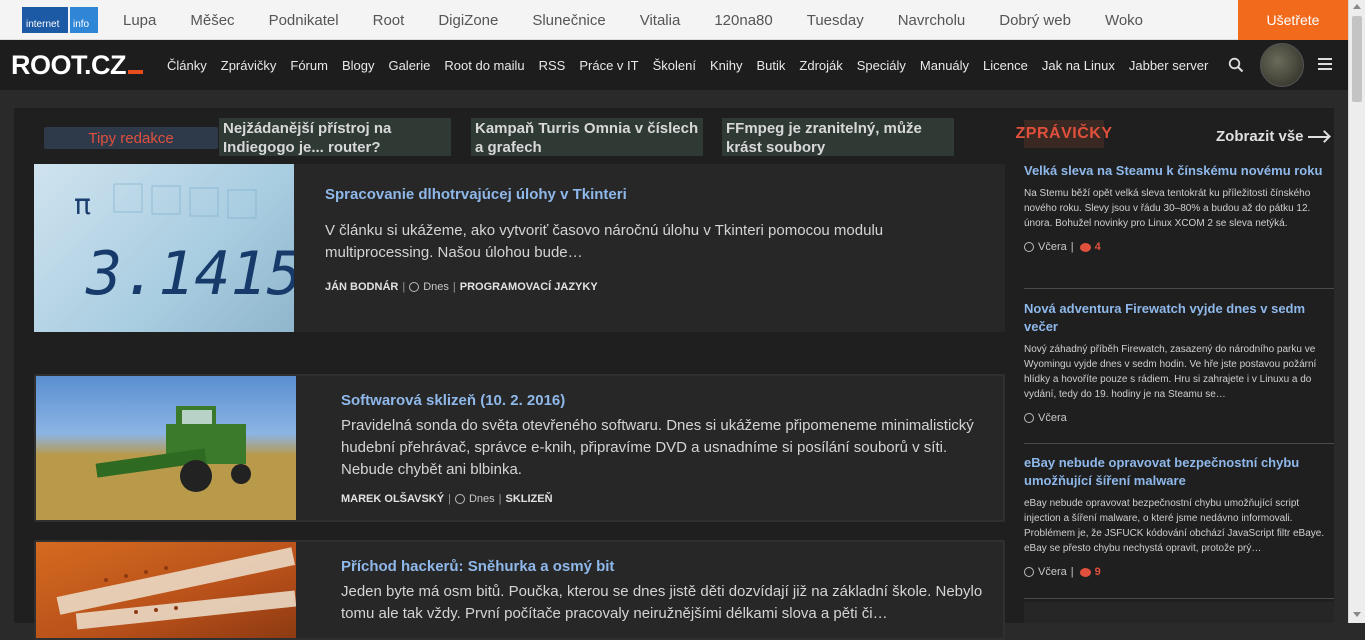  What do you see at coordinates (1317, 137) in the screenshot?
I see `arrow-right-icon` at bounding box center [1317, 137].